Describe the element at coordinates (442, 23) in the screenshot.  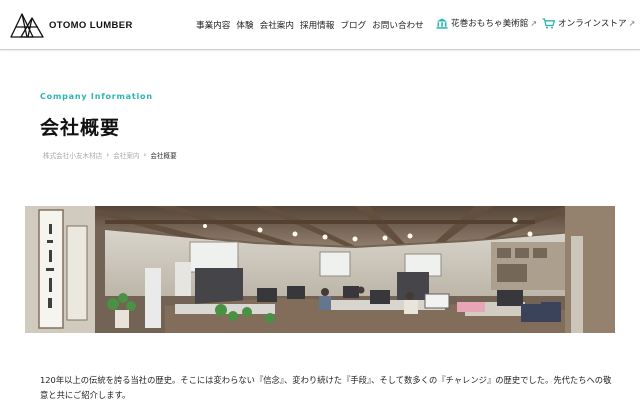
I see `museum-icon` at that location.